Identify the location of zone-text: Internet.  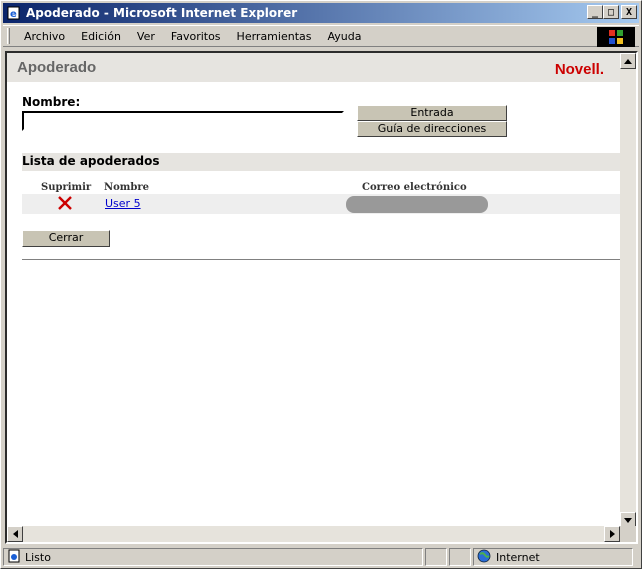
(518, 557).